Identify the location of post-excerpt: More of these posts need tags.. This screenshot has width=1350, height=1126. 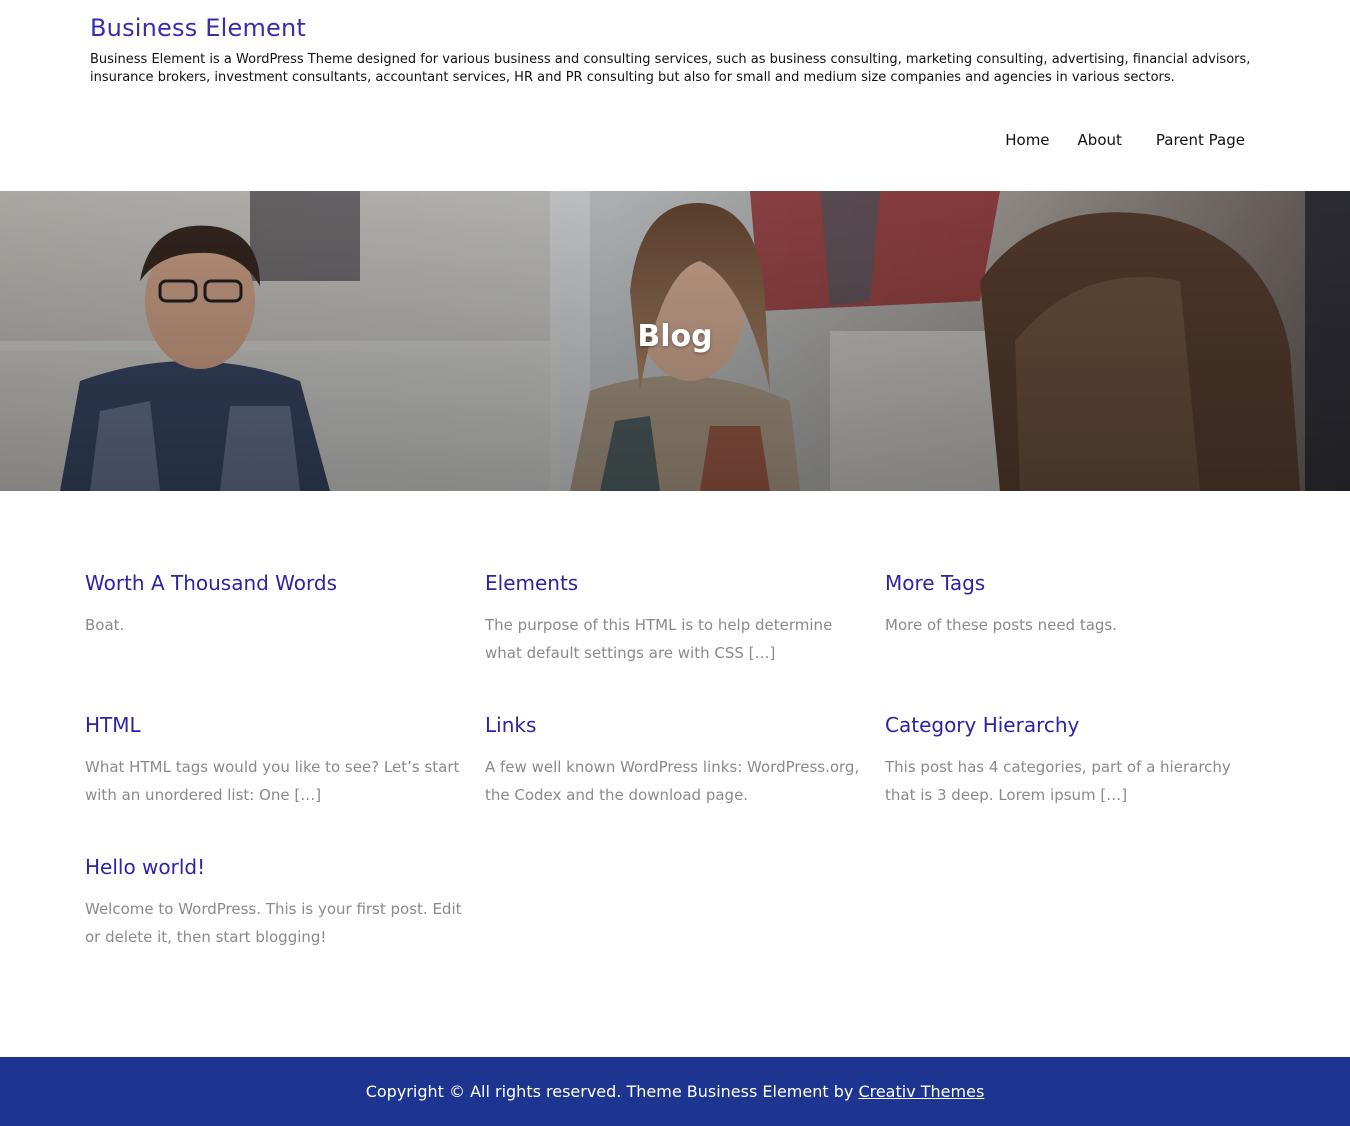
(1001, 625).